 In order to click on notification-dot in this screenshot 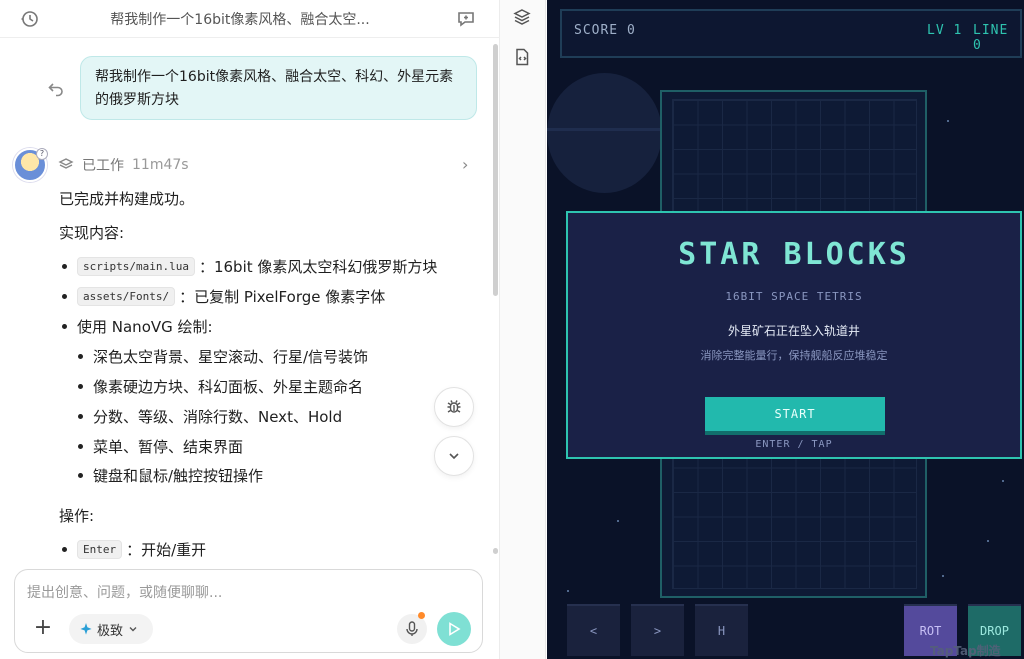, I will do `click(421, 615)`.